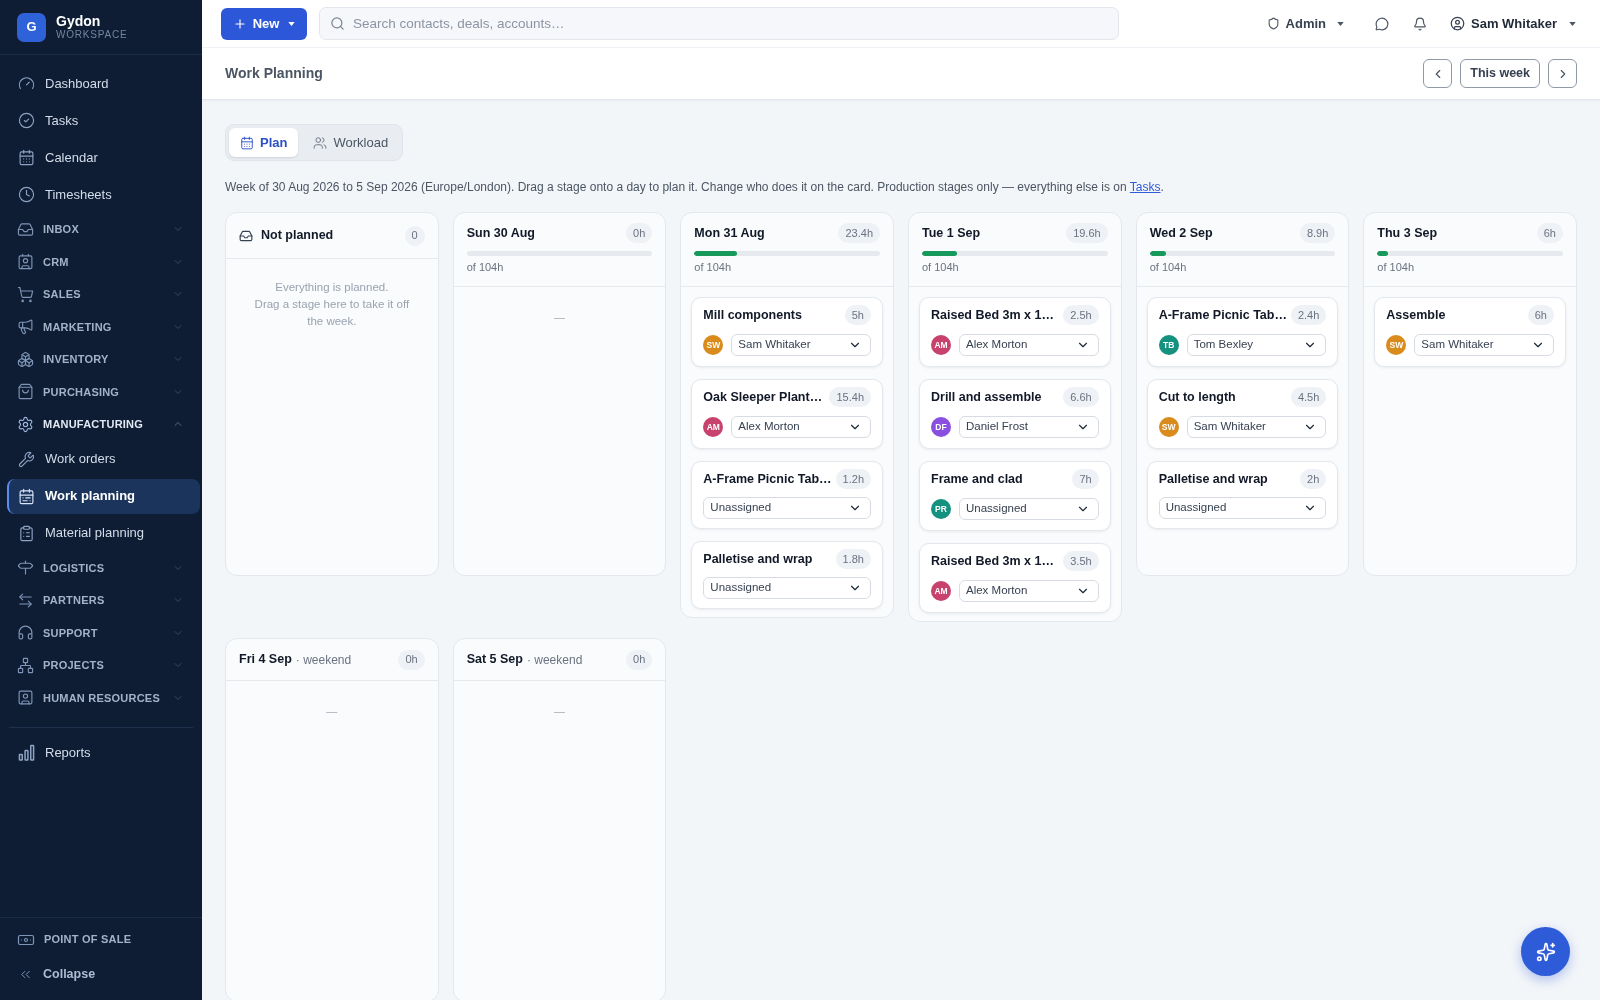 Image resolution: width=1600 pixels, height=1000 pixels. What do you see at coordinates (101, 974) in the screenshot?
I see `collapse-button: Collapse` at bounding box center [101, 974].